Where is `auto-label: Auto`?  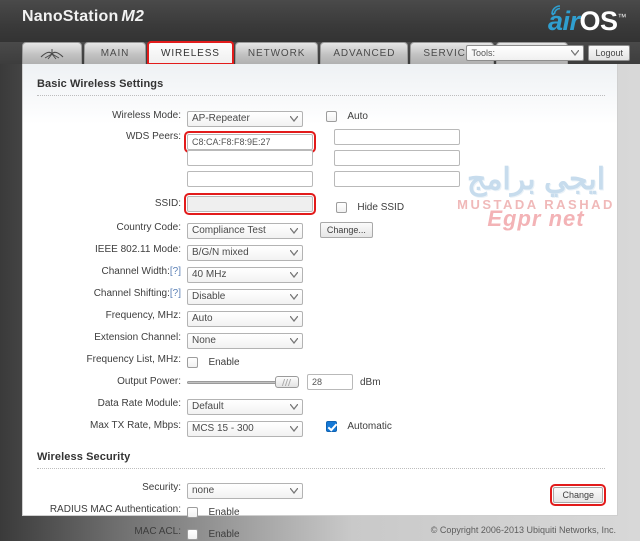 auto-label: Auto is located at coordinates (357, 117).